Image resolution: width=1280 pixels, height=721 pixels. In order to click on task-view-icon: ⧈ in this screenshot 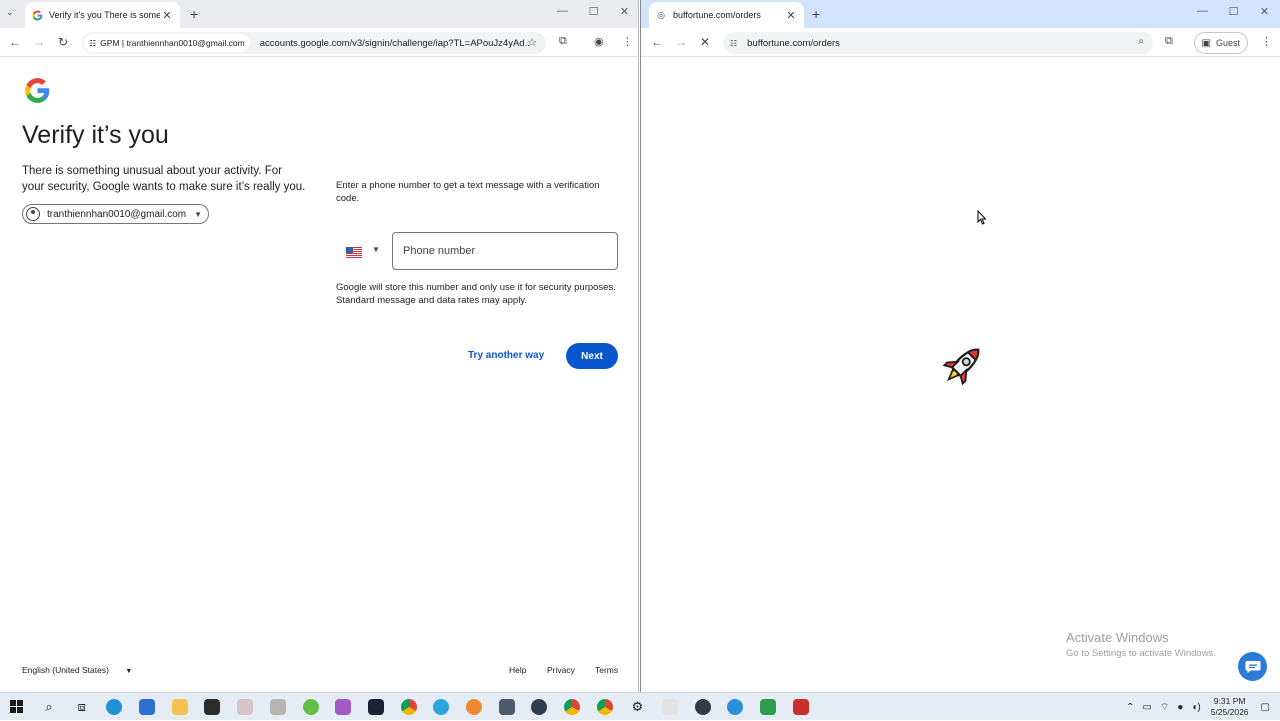, I will do `click(81, 707)`.